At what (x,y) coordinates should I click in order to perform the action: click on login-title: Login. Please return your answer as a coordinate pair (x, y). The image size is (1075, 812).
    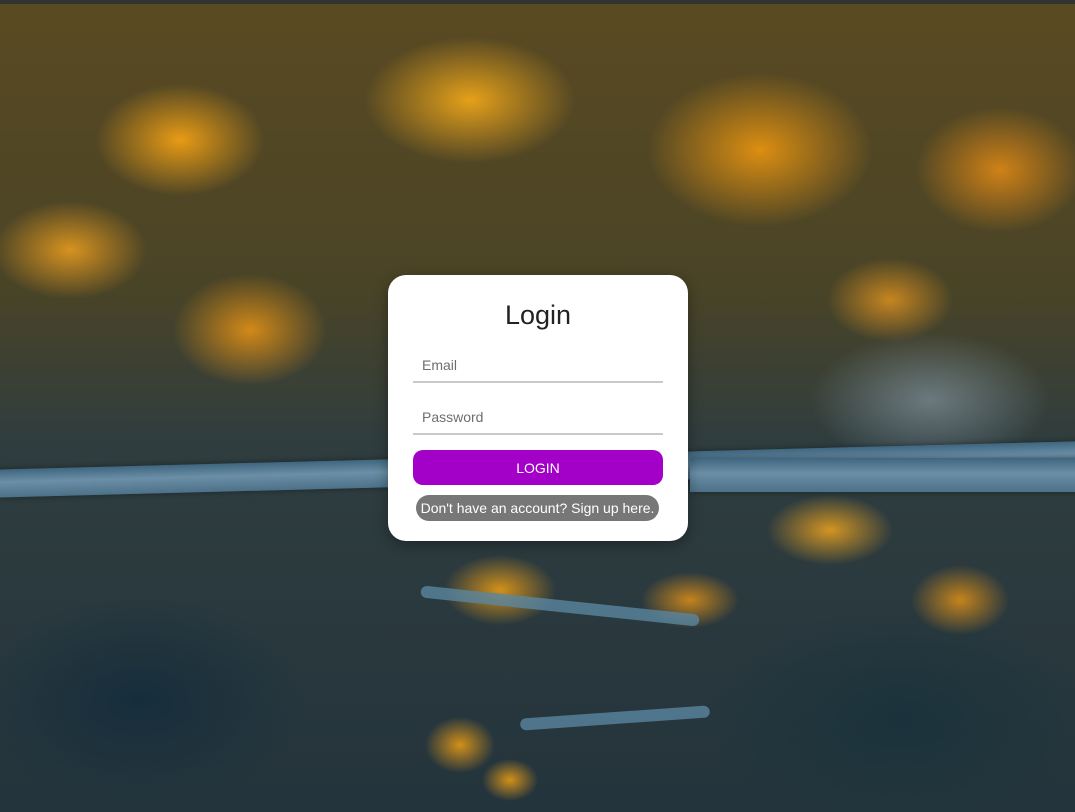
    Looking at the image, I should click on (538, 315).